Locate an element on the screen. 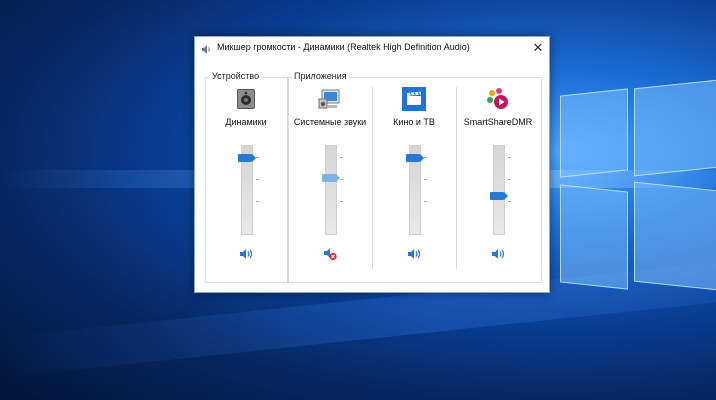 This screenshot has width=716, height=400. system-sounds-icon is located at coordinates (330, 99).